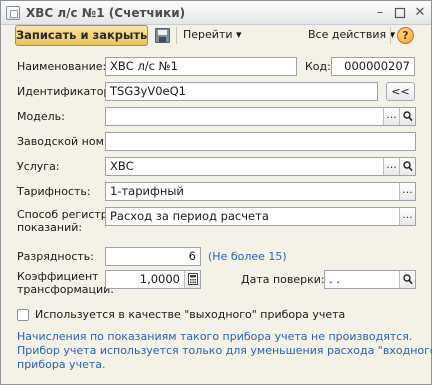 Image resolution: width=432 pixels, height=385 pixels. I want to click on model-search-icon, so click(407, 116).